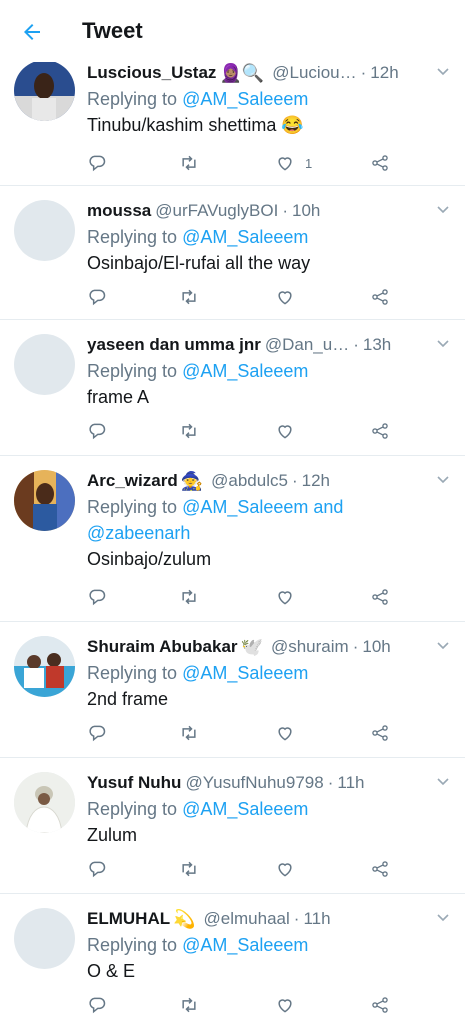 This screenshot has height=1024, width=465. I want to click on tweet-text: O & E, so click(111, 971).